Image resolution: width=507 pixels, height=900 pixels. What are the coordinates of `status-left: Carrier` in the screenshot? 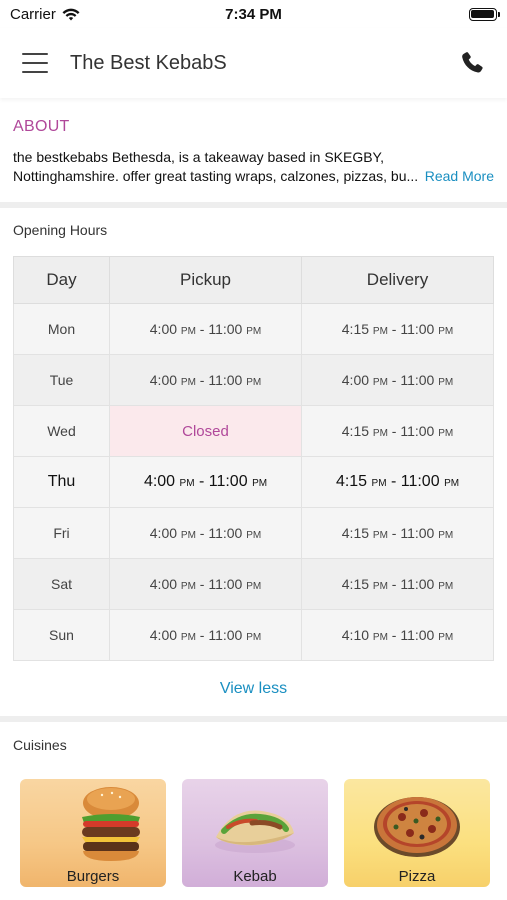 It's located at (70, 14).